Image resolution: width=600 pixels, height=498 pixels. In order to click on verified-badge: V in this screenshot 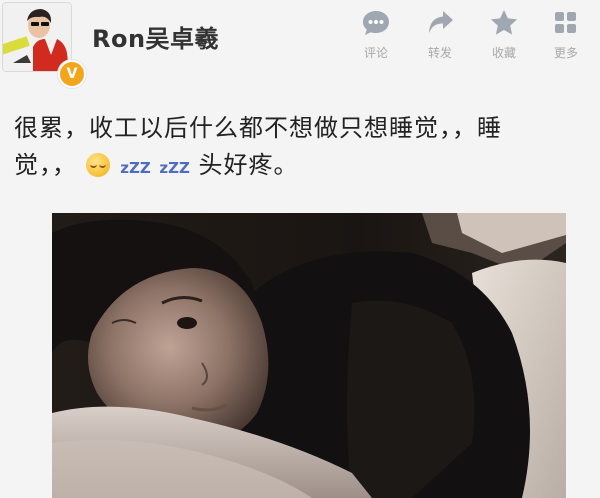, I will do `click(72, 74)`.